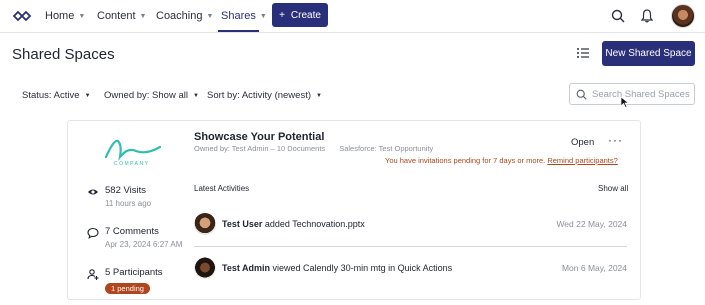  What do you see at coordinates (133, 153) in the screenshot?
I see `company-logo: COMPANY` at bounding box center [133, 153].